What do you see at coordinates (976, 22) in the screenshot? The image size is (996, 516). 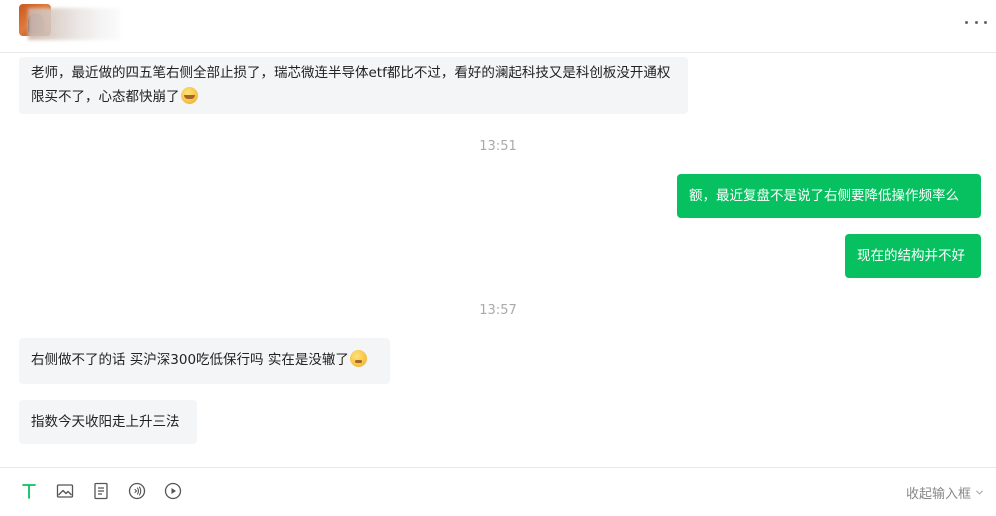 I see `more-icon` at bounding box center [976, 22].